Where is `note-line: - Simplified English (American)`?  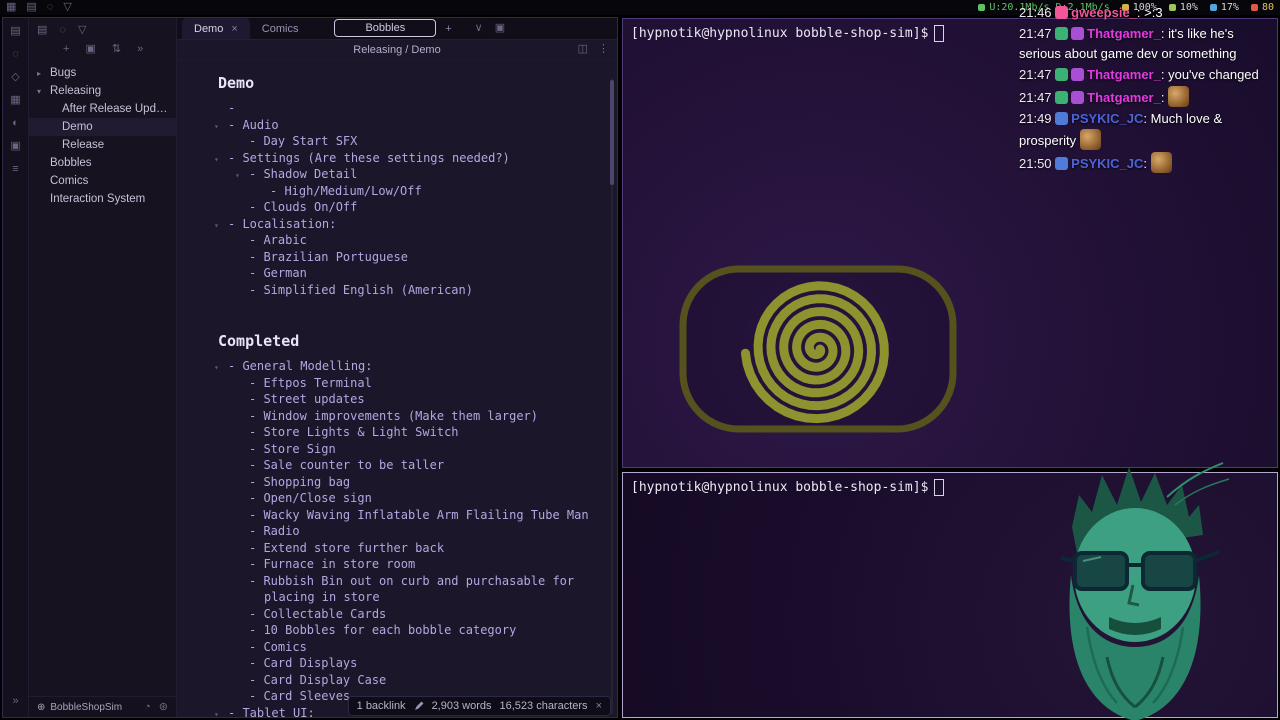 note-line: - Simplified English (American) is located at coordinates (405, 290).